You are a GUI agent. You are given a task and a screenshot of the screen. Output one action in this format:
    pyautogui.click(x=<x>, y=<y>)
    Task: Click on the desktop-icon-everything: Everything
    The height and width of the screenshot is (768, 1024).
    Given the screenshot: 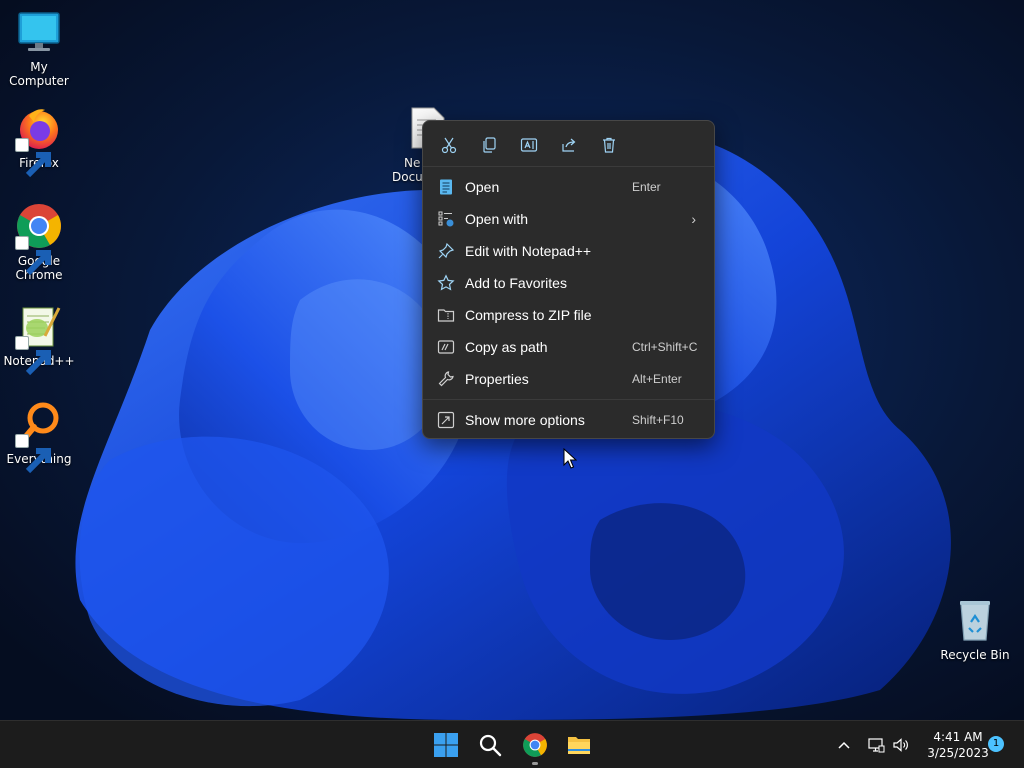 What is the action you would take?
    pyautogui.click(x=39, y=437)
    